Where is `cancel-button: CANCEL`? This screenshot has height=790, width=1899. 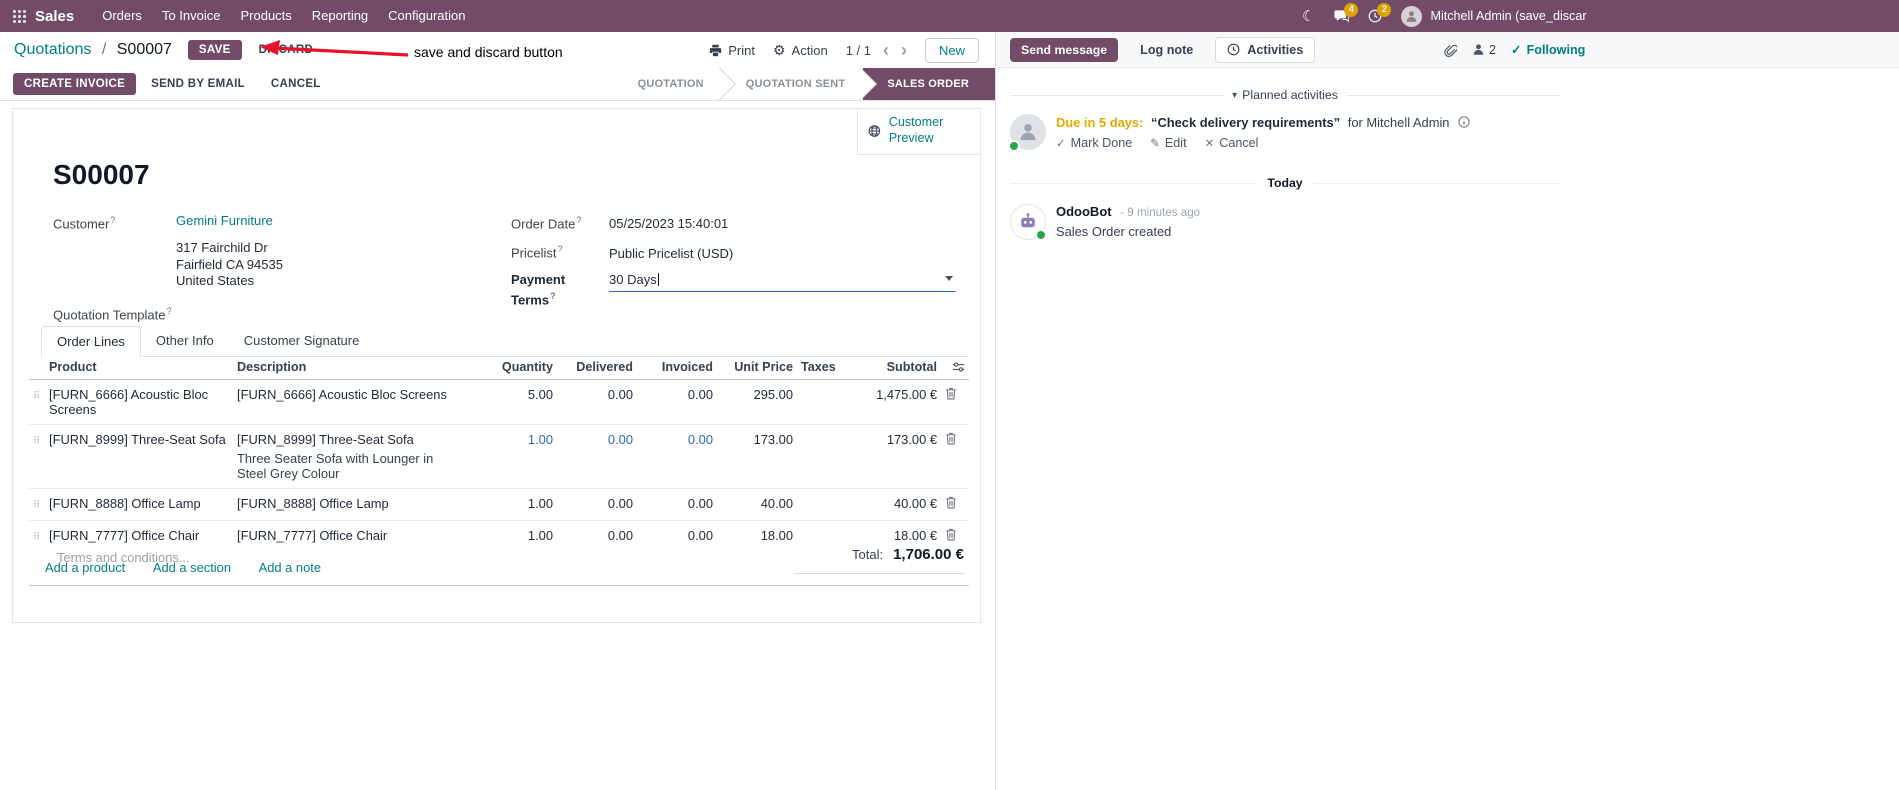 cancel-button: CANCEL is located at coordinates (296, 84).